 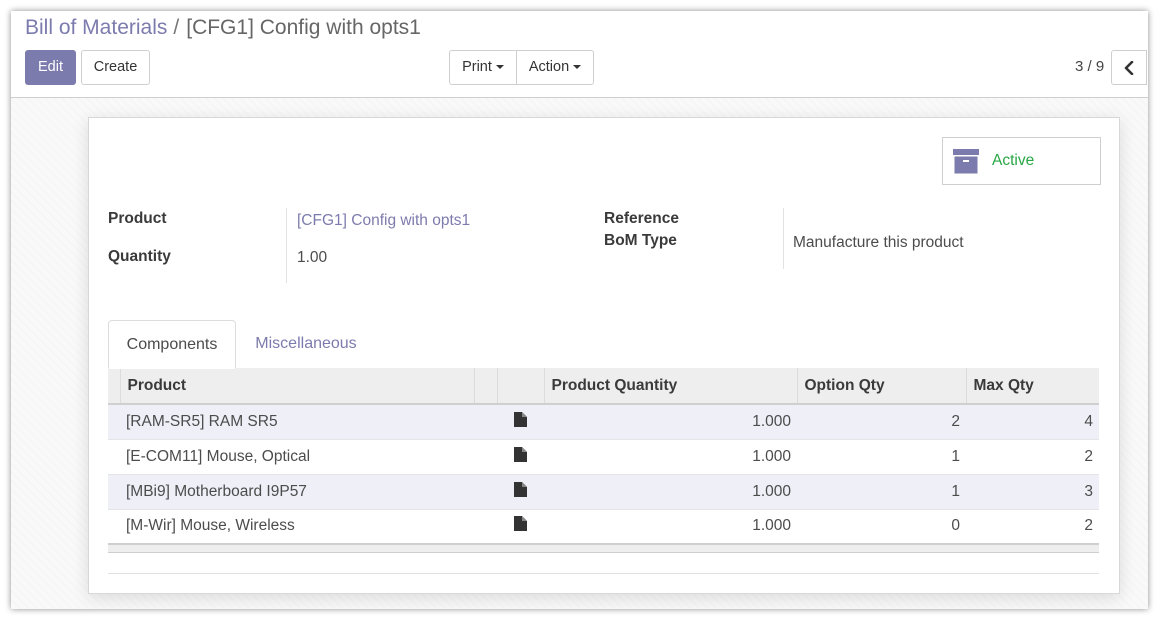 I want to click on tab-components: Components, so click(x=172, y=344).